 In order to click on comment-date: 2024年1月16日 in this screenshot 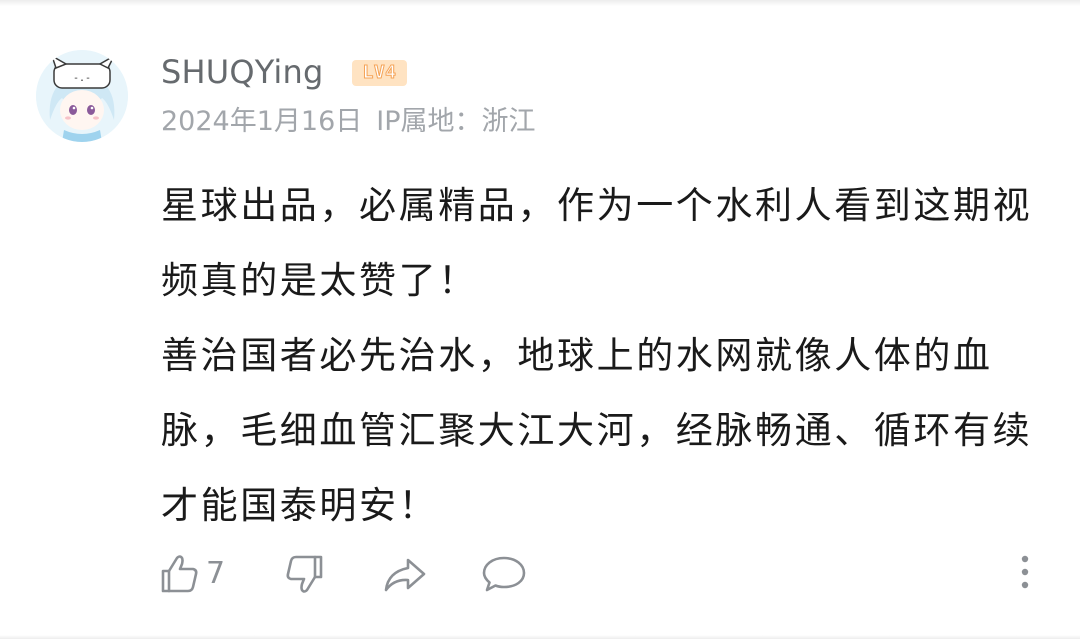, I will do `click(262, 121)`.